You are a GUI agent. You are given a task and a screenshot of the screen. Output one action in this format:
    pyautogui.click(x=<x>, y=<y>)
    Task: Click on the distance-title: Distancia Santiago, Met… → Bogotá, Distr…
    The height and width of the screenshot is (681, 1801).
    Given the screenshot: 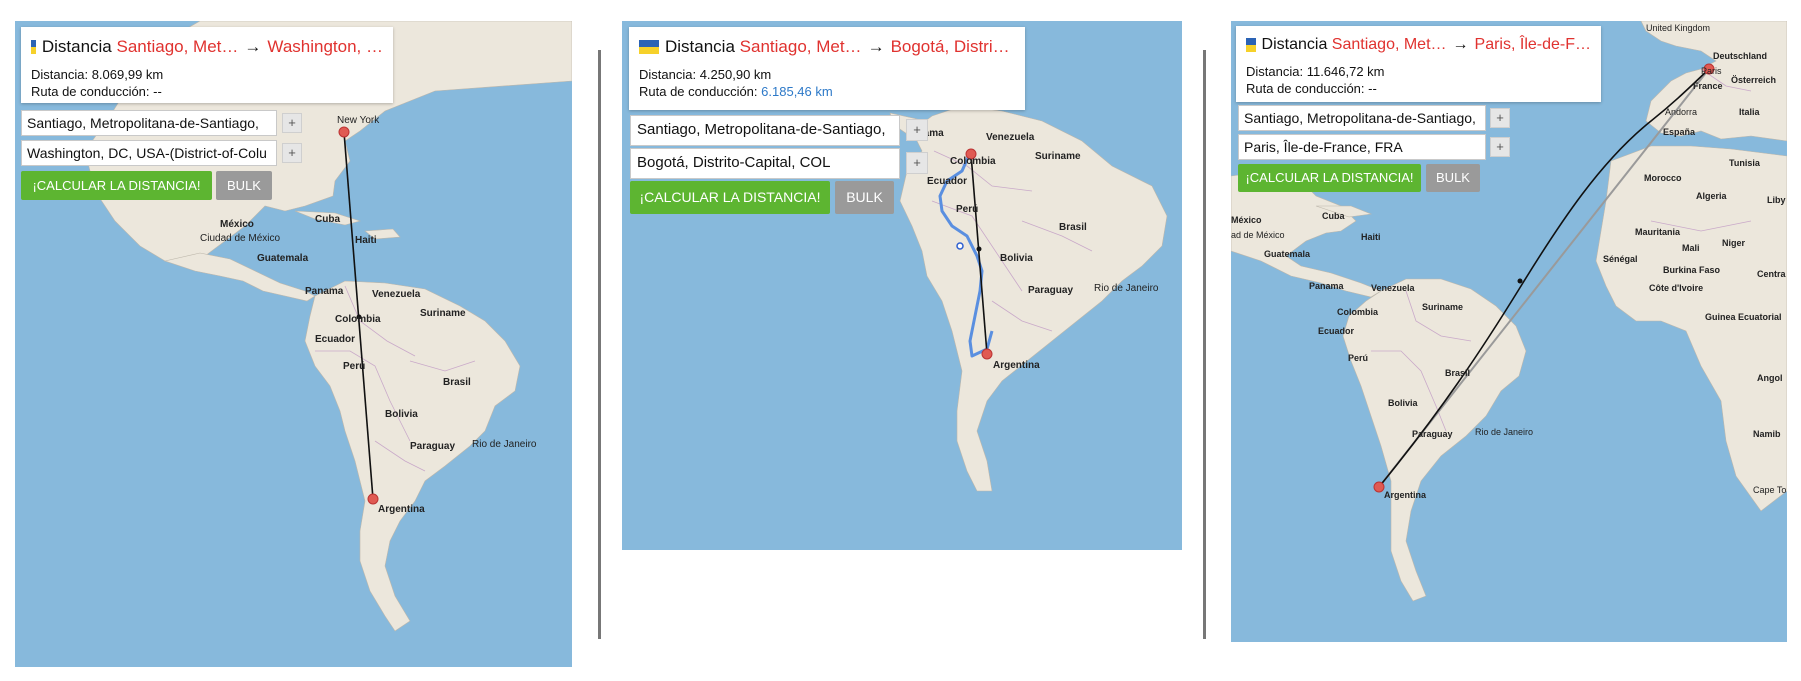 What is the action you would take?
    pyautogui.click(x=827, y=47)
    